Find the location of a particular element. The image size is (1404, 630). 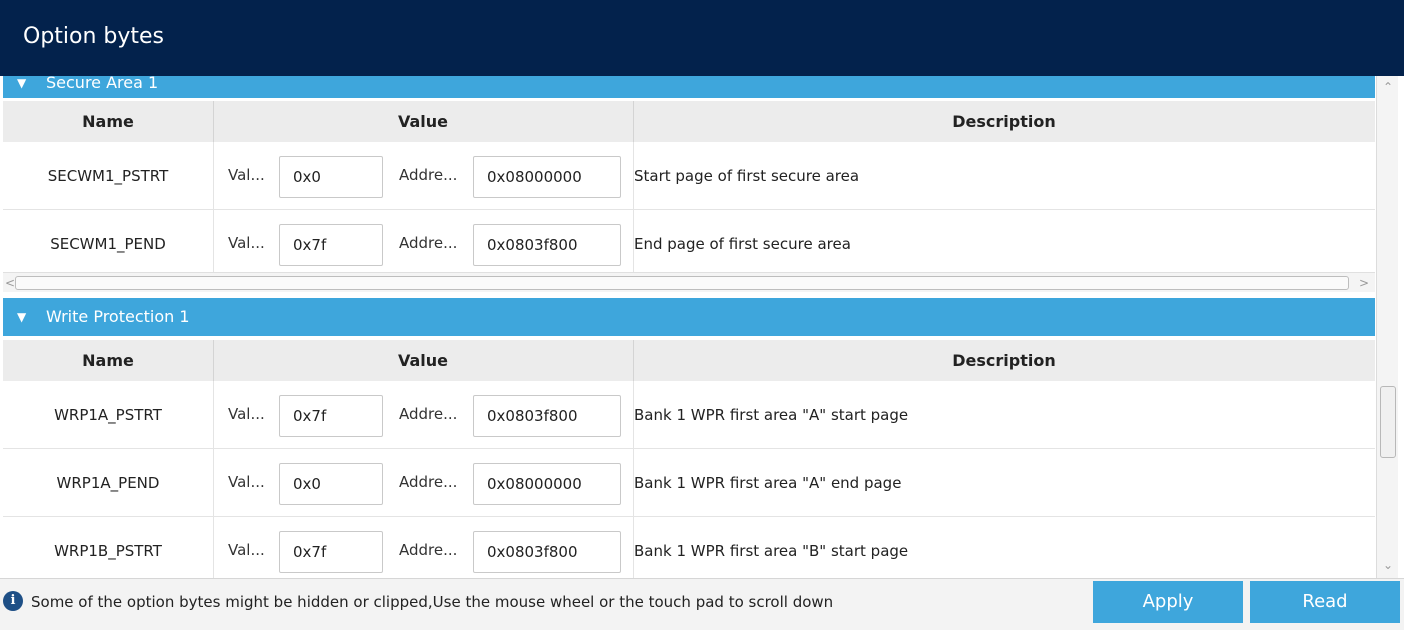

option-name: WRP1A_PEND is located at coordinates (108, 483).